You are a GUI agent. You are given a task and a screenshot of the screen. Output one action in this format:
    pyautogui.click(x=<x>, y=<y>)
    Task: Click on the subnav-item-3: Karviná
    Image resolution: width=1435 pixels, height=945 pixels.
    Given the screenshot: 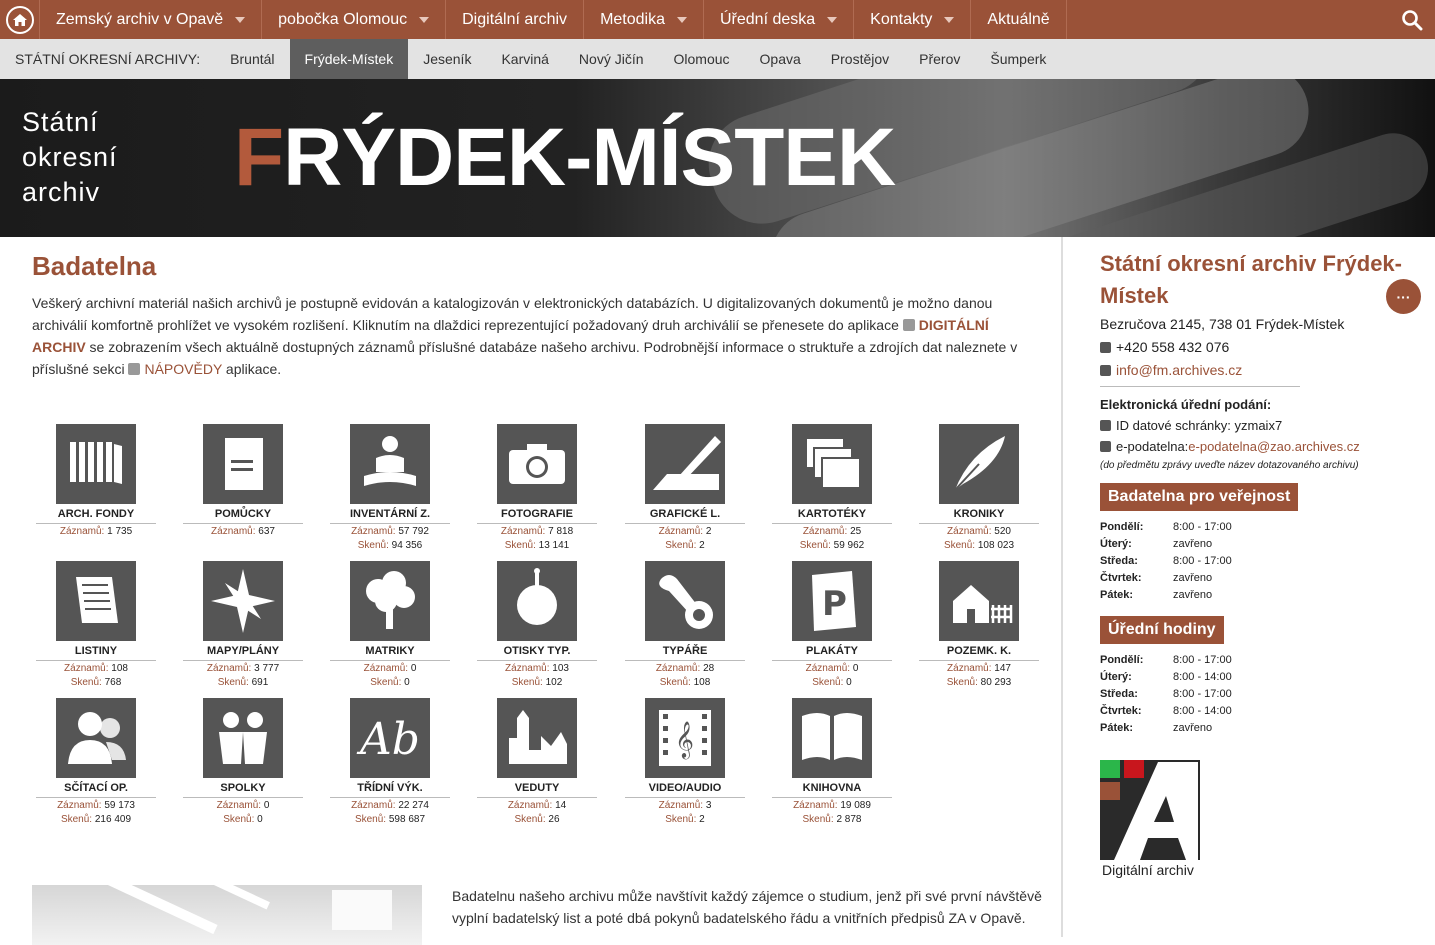 What is the action you would take?
    pyautogui.click(x=524, y=59)
    